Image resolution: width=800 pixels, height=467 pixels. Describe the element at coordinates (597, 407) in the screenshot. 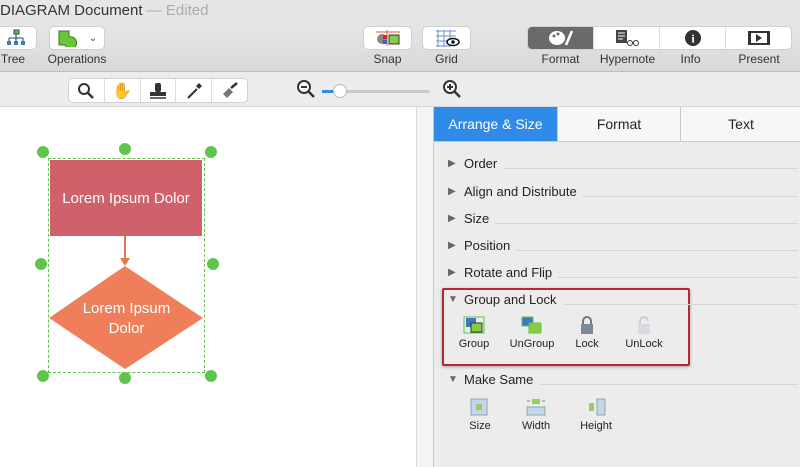

I see `same-height-icon` at that location.